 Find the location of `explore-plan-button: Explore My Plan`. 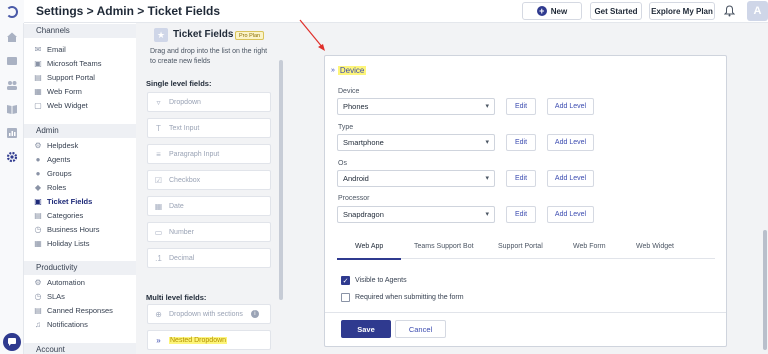

explore-plan-button: Explore My Plan is located at coordinates (682, 11).